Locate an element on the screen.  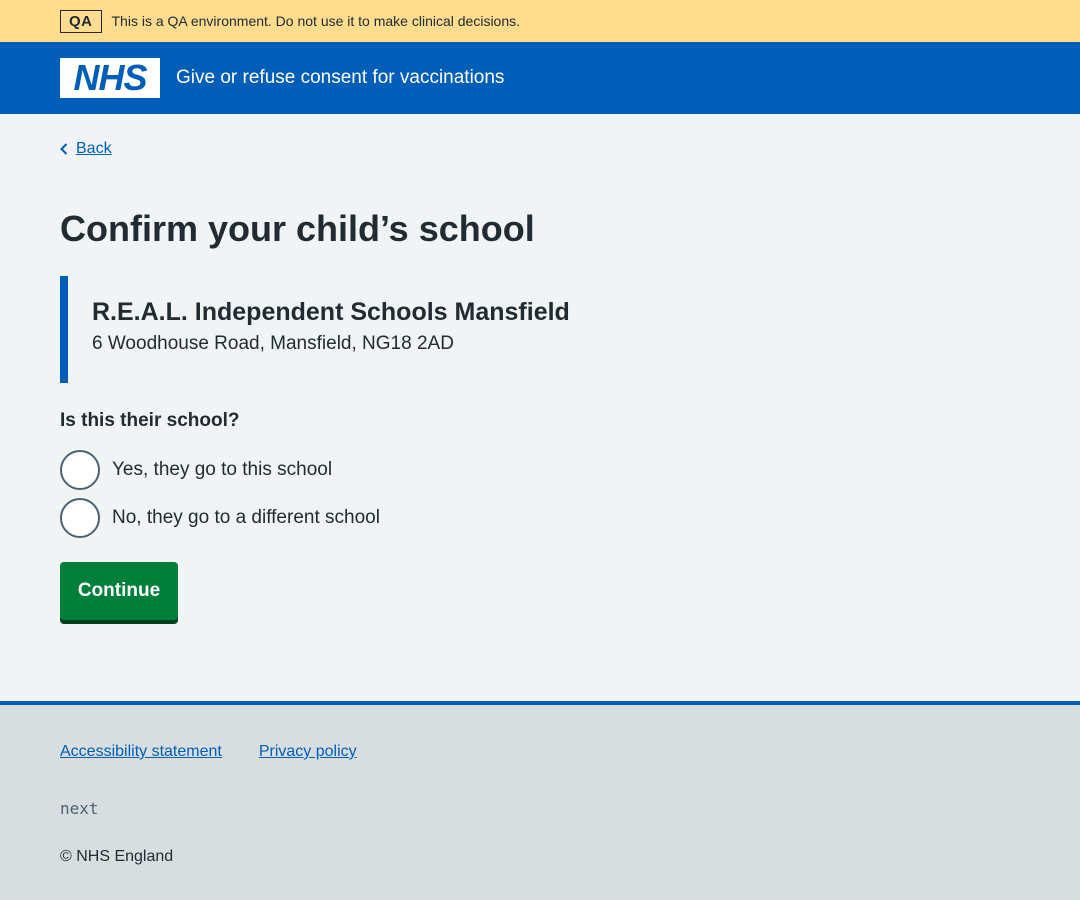
question-legend: Is this their school? is located at coordinates (150, 420).